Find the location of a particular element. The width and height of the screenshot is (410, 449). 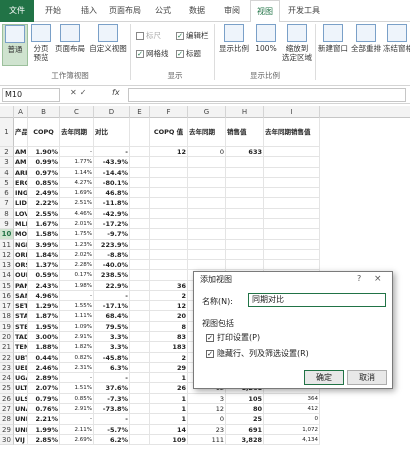

table-cell: 364 is located at coordinates (292, 398).